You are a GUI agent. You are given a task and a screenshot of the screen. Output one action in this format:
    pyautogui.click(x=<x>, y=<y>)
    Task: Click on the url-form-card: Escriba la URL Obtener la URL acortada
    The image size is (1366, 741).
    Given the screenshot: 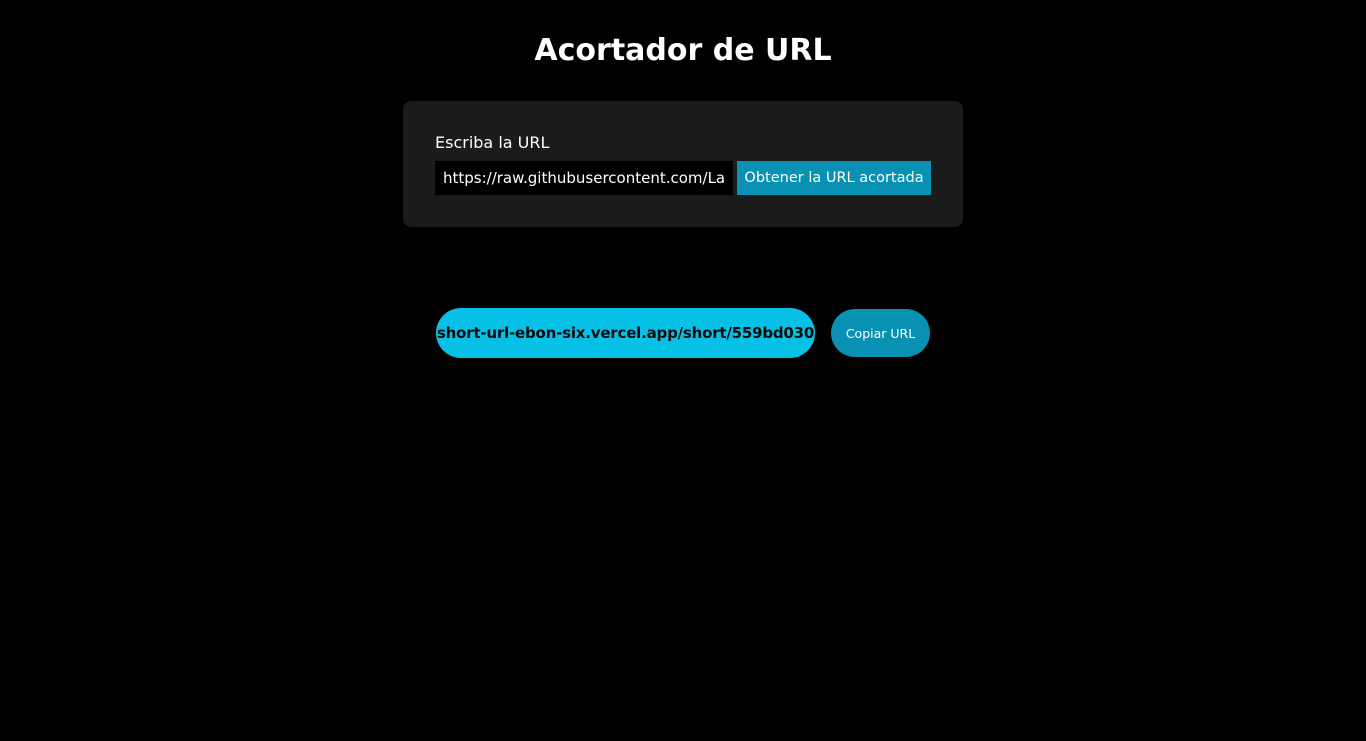 What is the action you would take?
    pyautogui.click(x=683, y=164)
    